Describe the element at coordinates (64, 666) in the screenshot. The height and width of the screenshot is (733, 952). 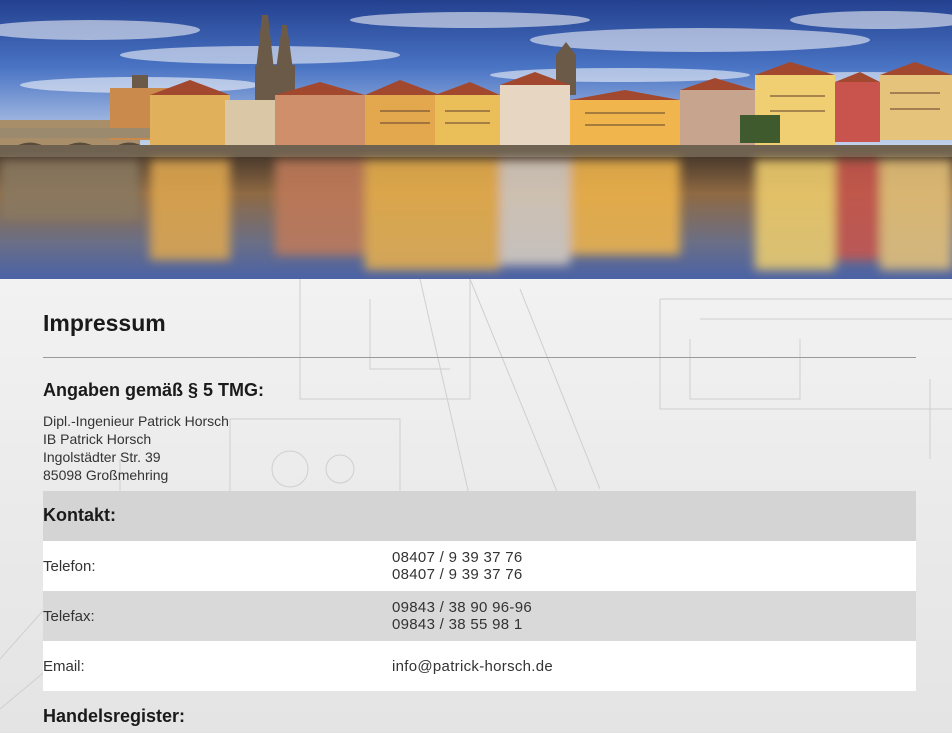
I see `email-label: Email:` at that location.